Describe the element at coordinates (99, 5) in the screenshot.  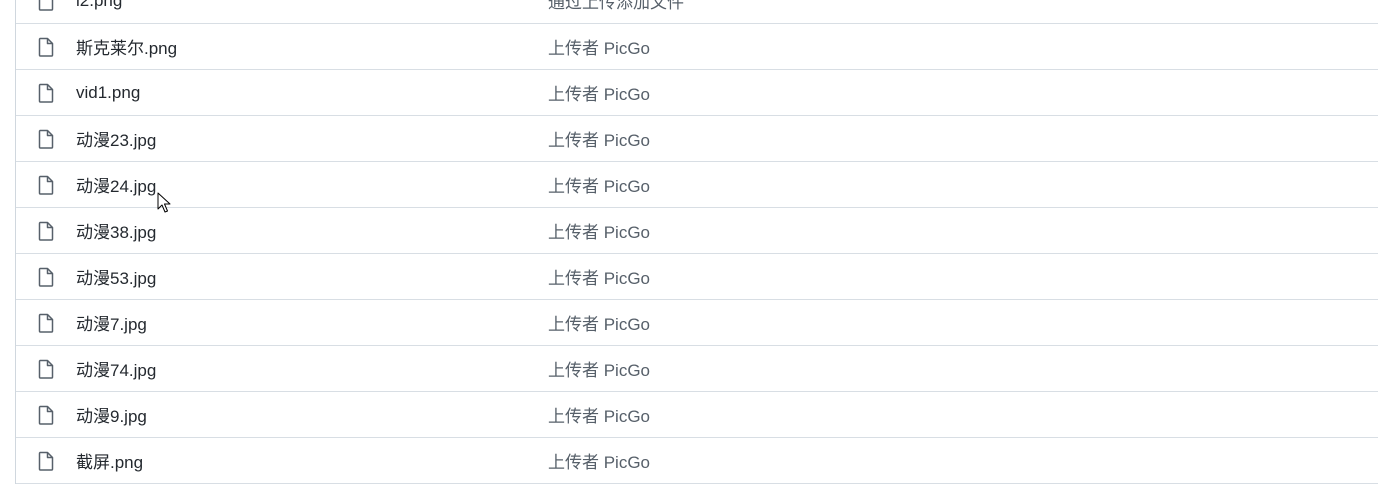
I see `file-name-link: l2.png` at that location.